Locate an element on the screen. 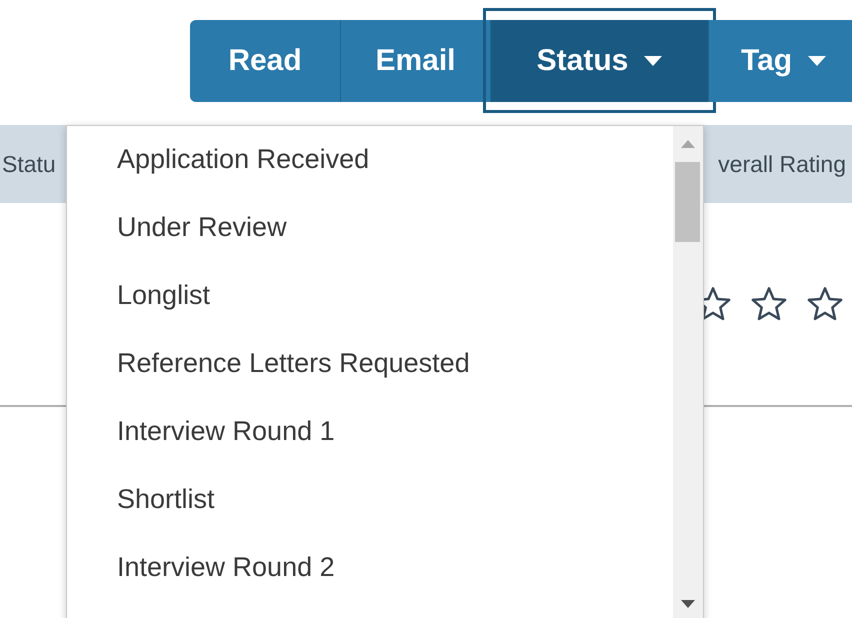  scrollbar-thumb is located at coordinates (687, 202).